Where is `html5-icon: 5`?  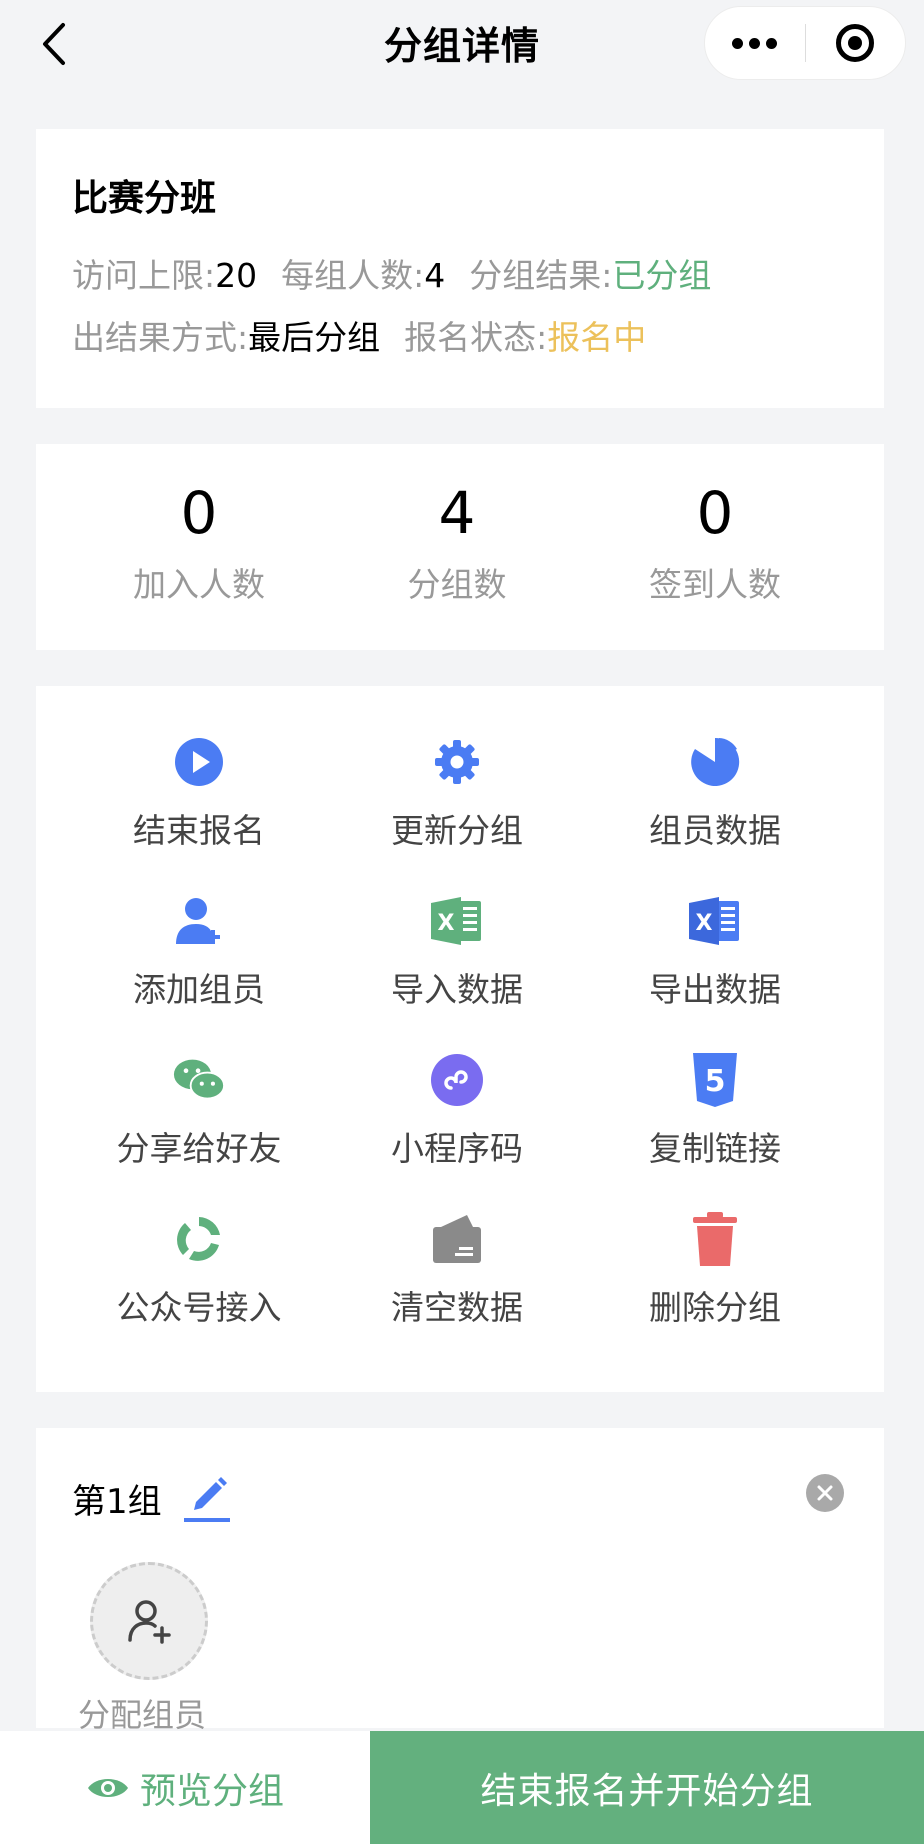 html5-icon: 5 is located at coordinates (715, 1080).